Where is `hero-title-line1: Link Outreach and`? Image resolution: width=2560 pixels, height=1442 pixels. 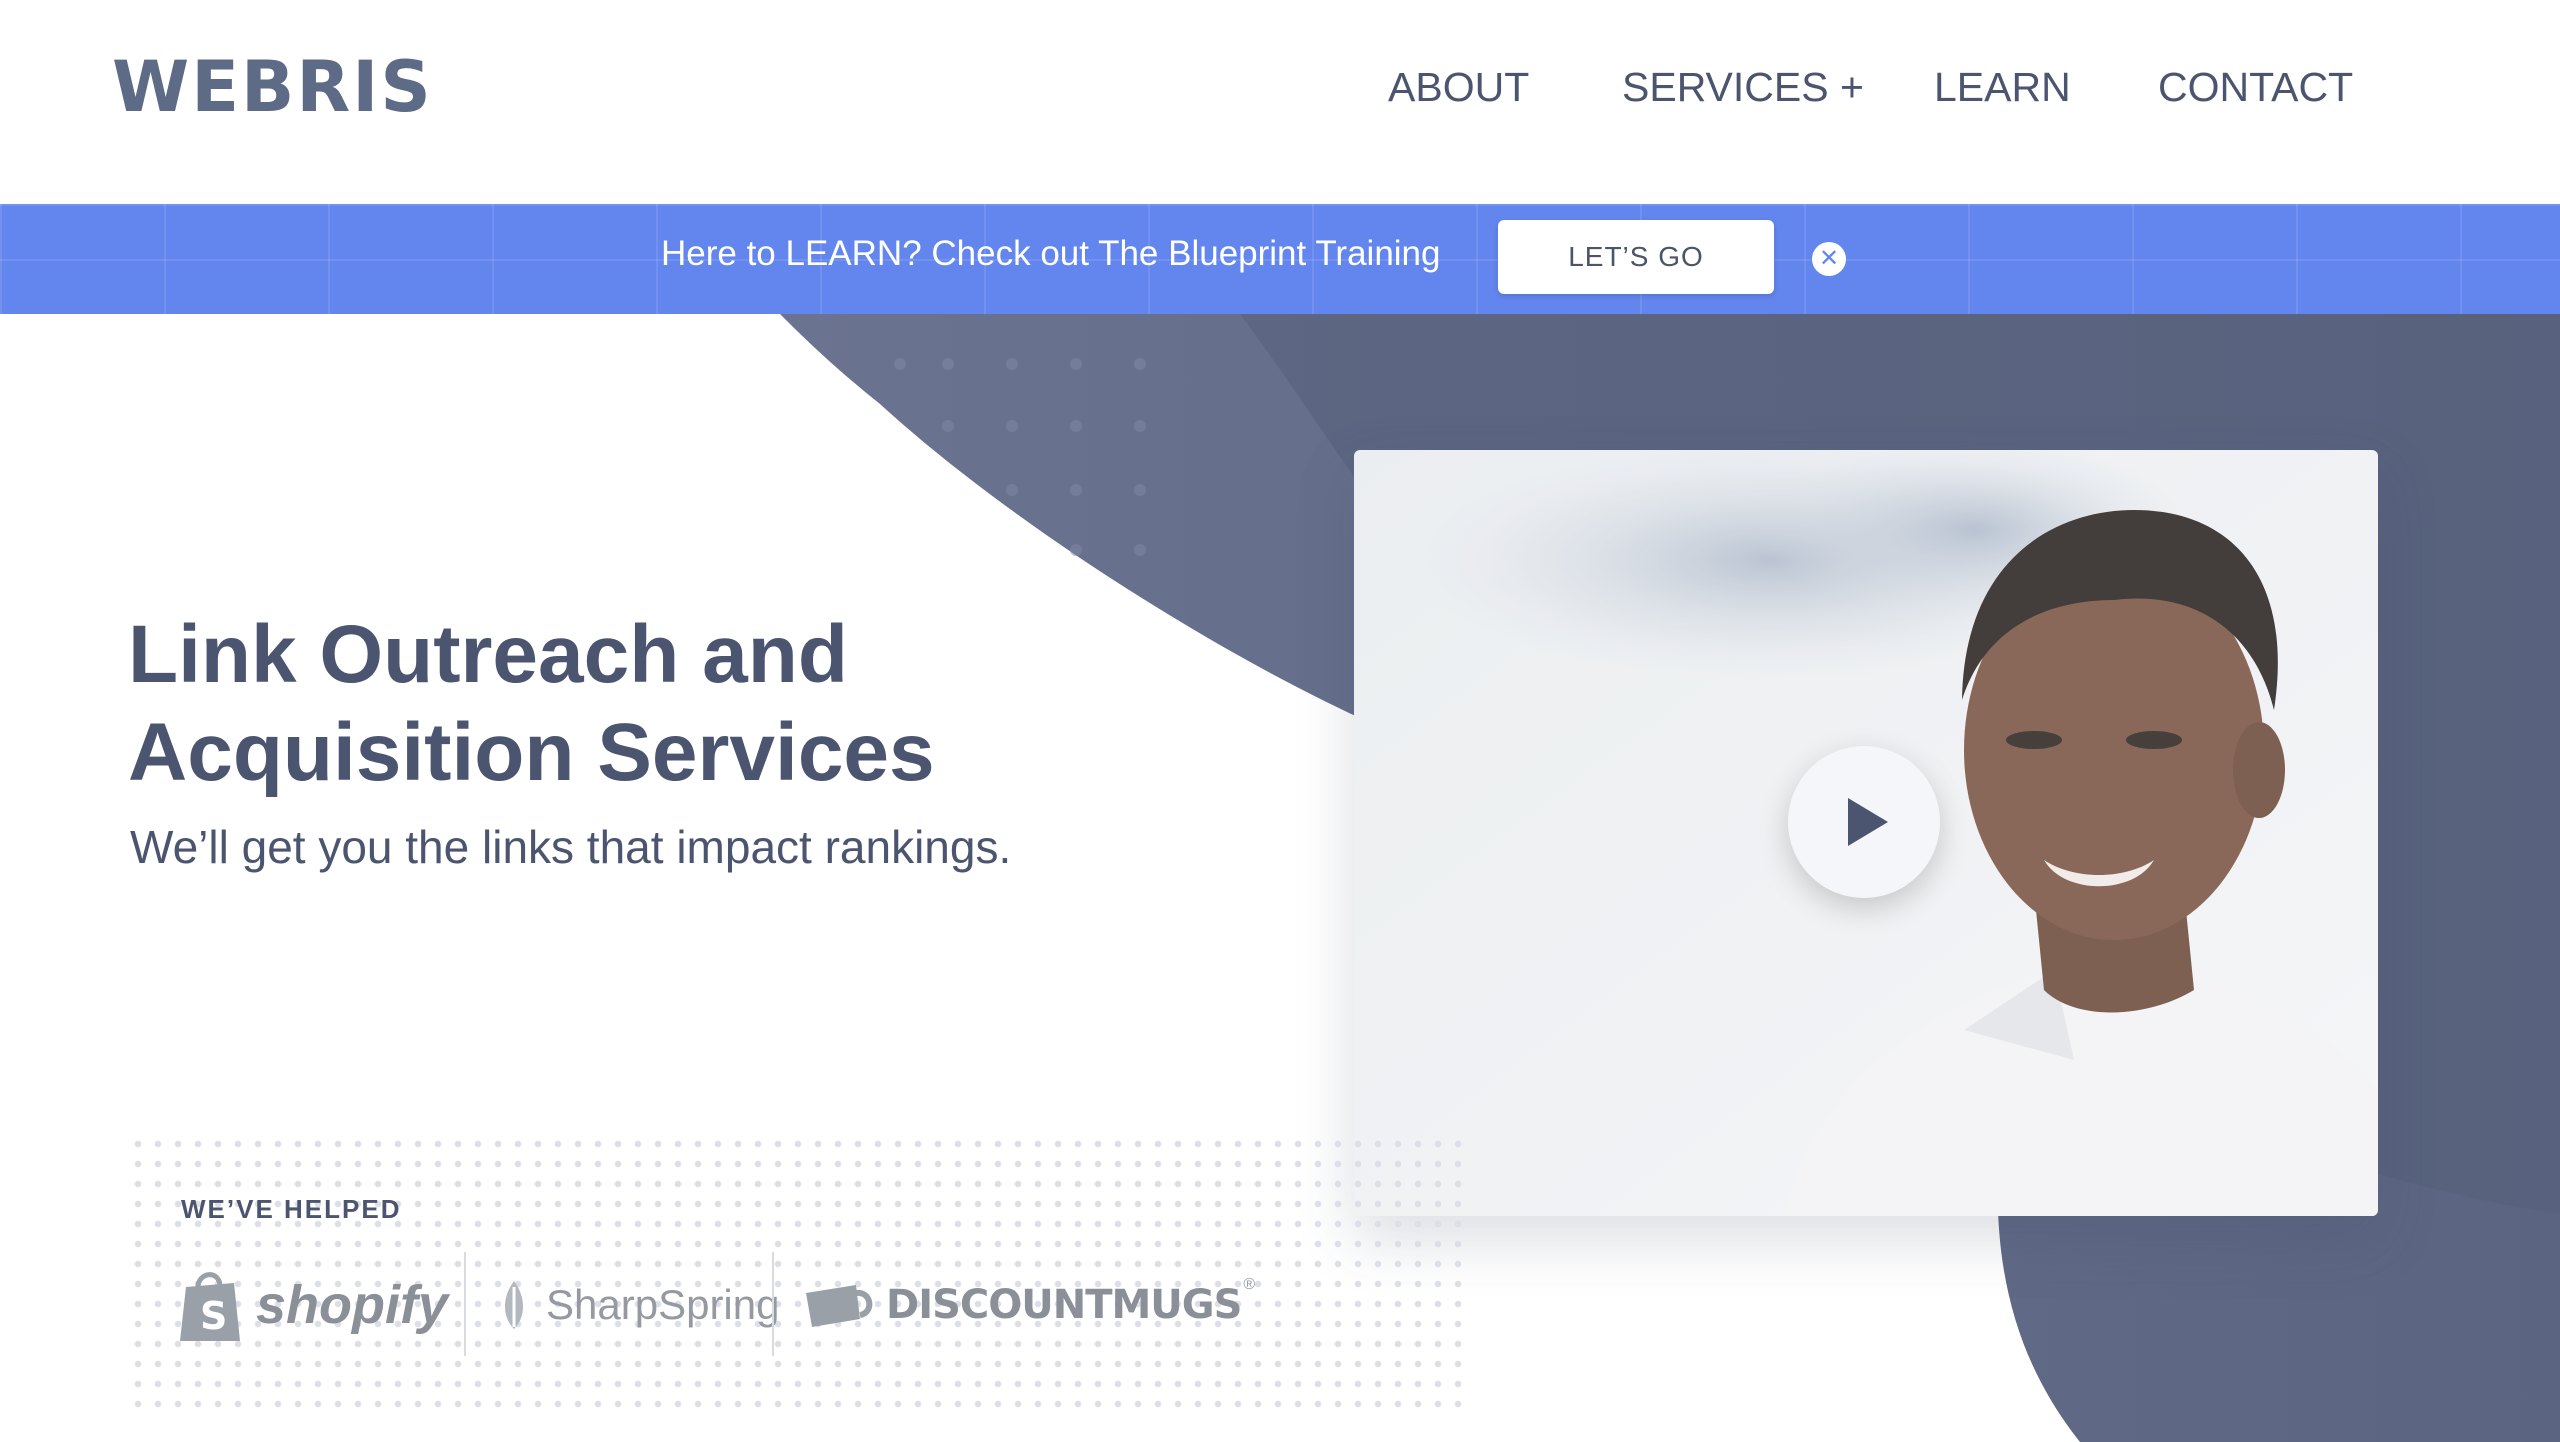
hero-title-line1: Link Outreach and is located at coordinates (488, 654).